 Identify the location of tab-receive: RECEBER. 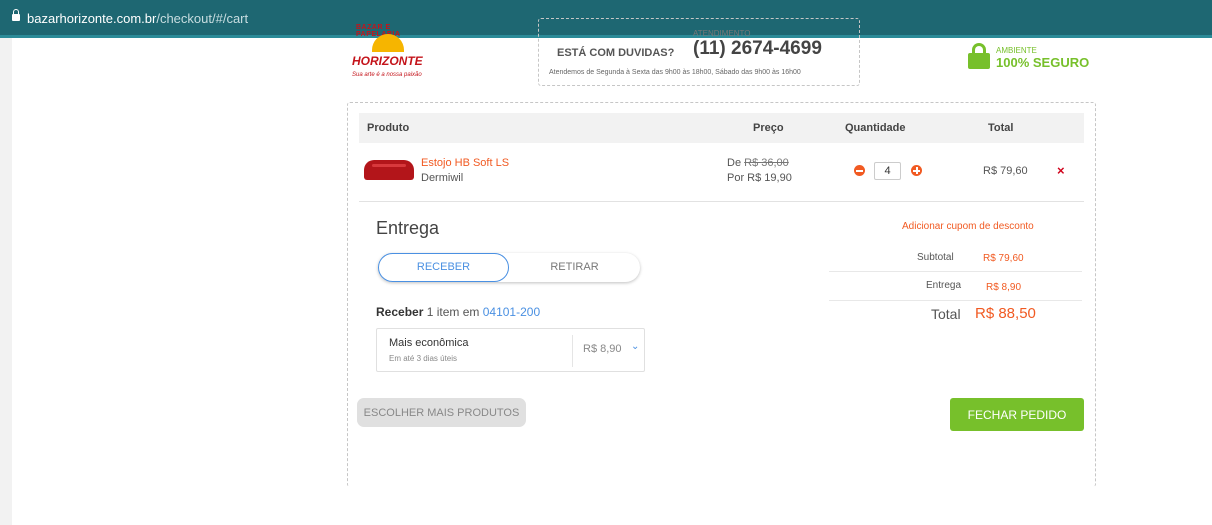
(443, 267).